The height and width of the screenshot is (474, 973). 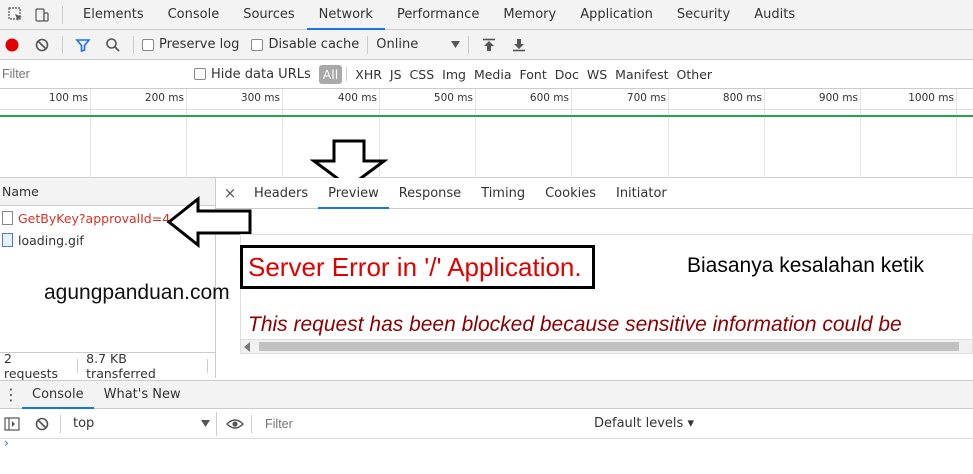 I want to click on filter-type-other: Other, so click(x=695, y=74).